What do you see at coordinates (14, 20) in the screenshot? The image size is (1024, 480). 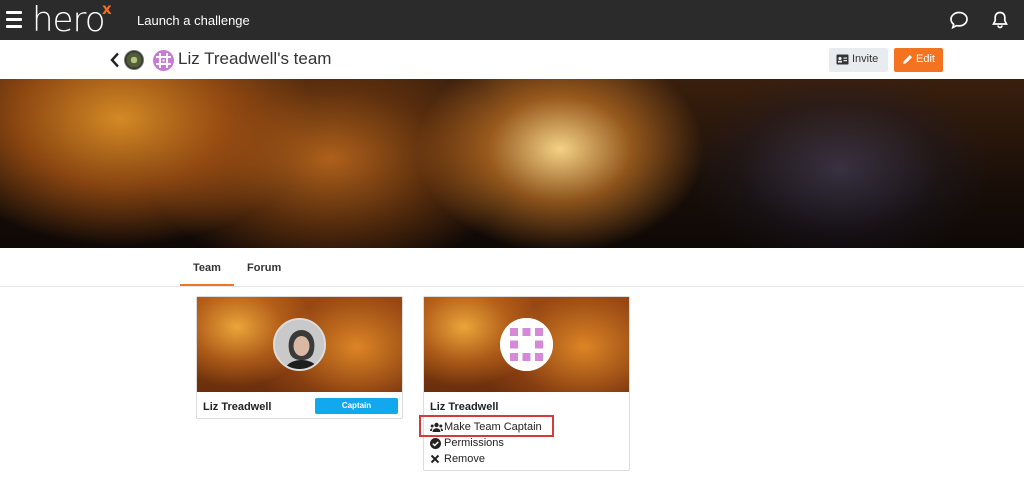 I see `menu-icon` at bounding box center [14, 20].